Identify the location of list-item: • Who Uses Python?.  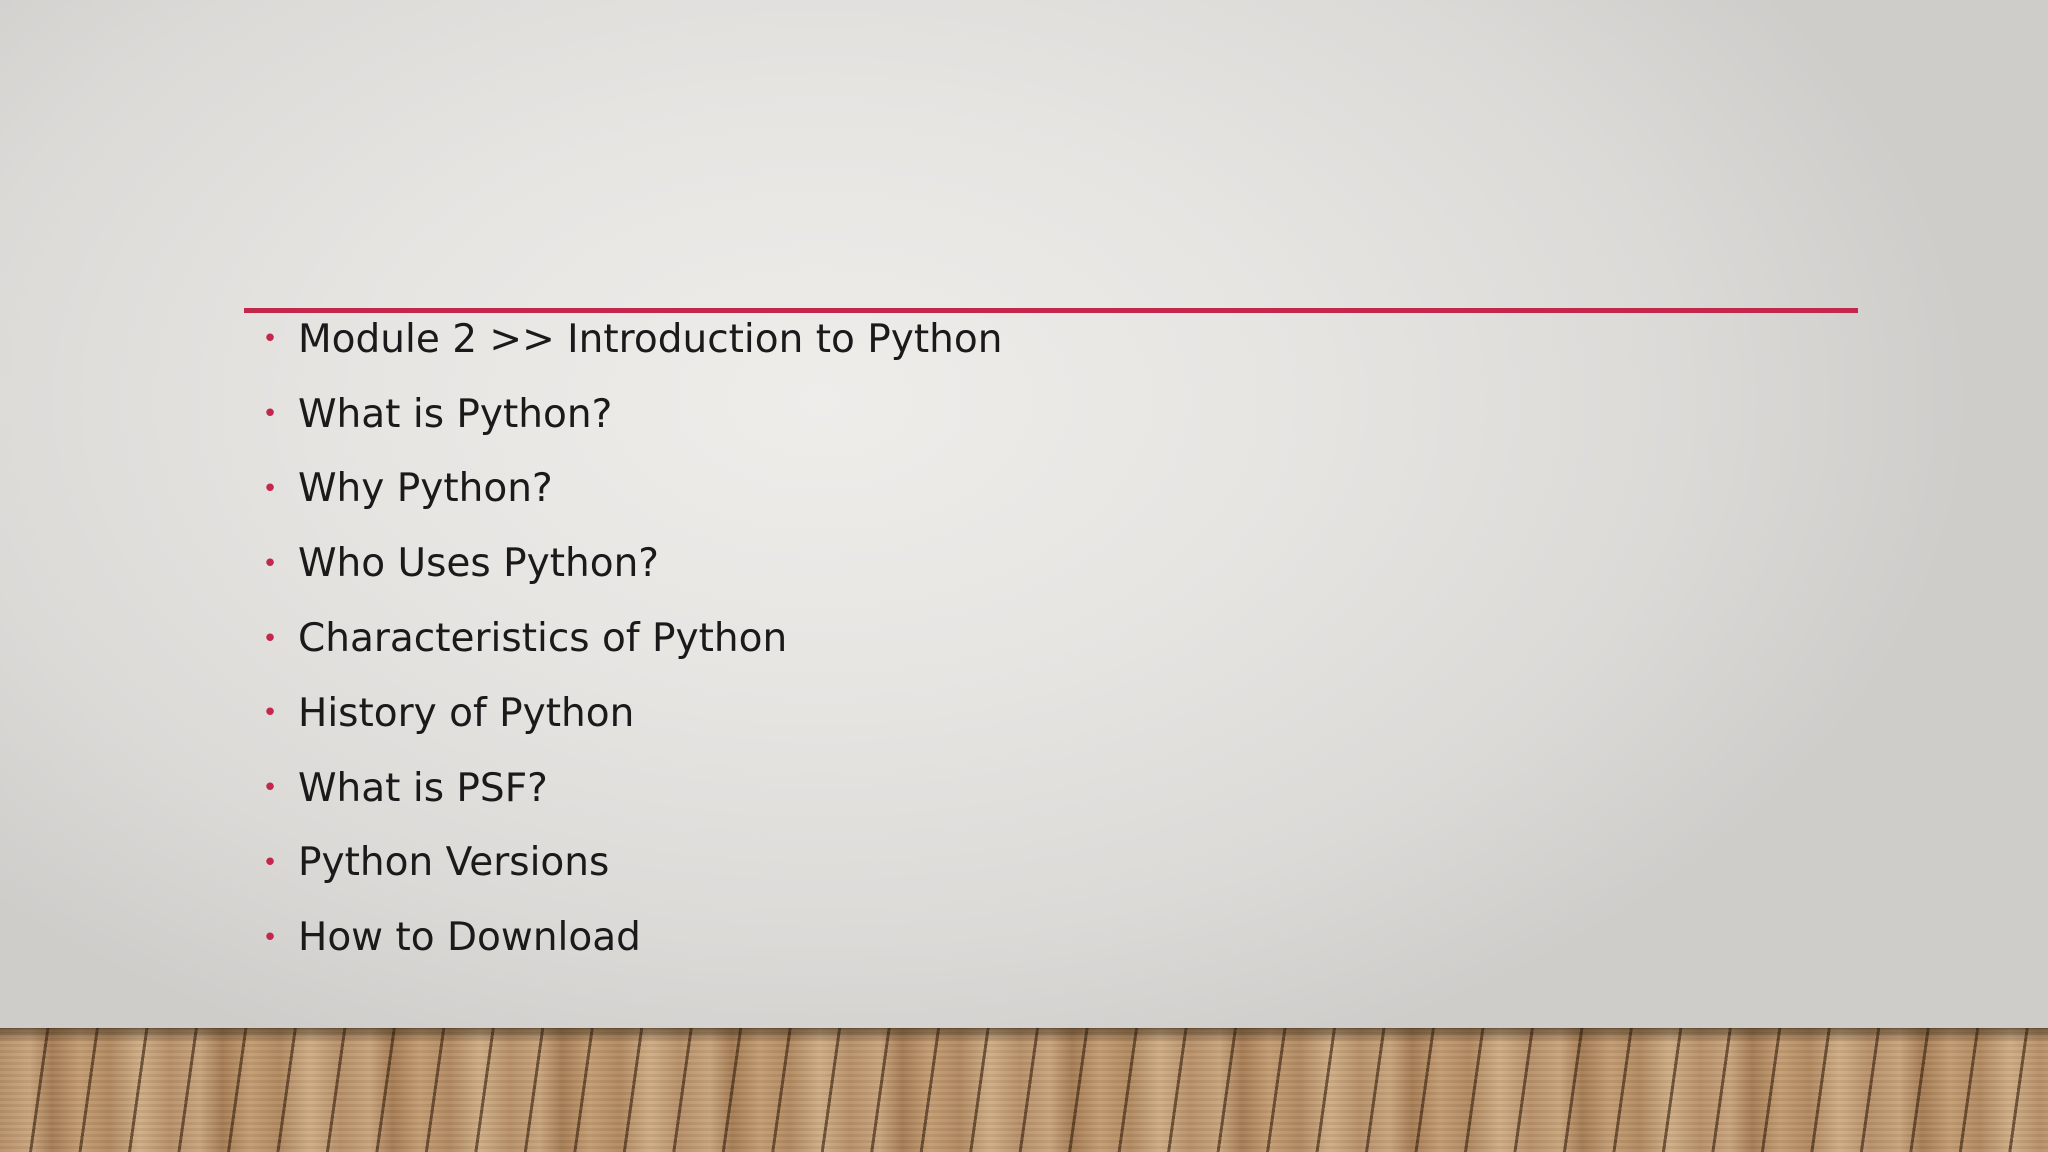
(630, 563).